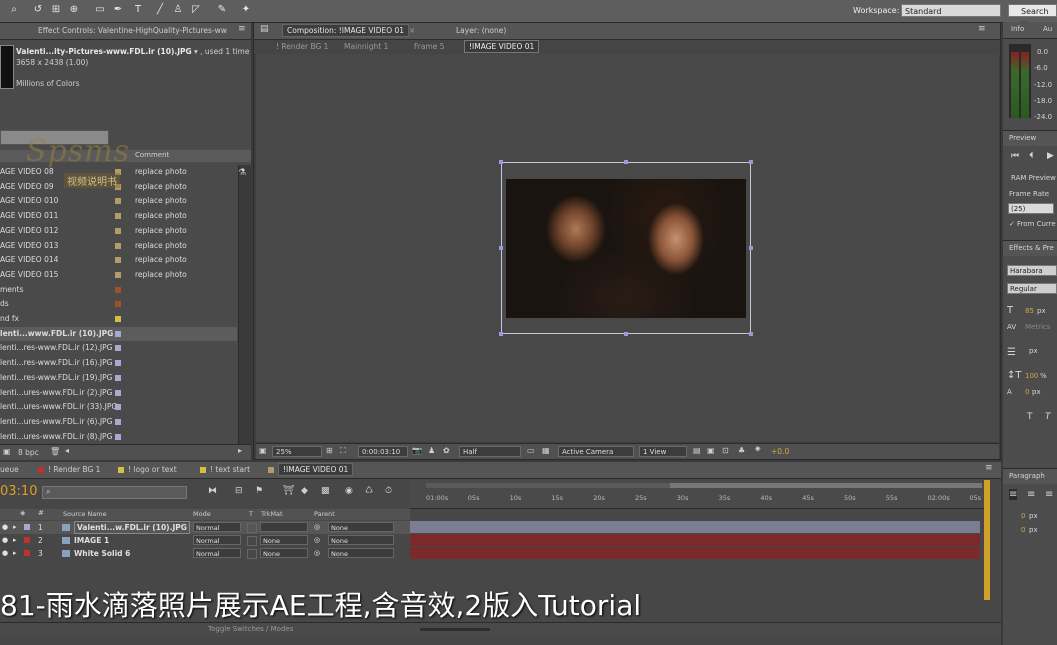  Describe the element at coordinates (446, 450) in the screenshot. I see `channel-icon: ✿` at that location.